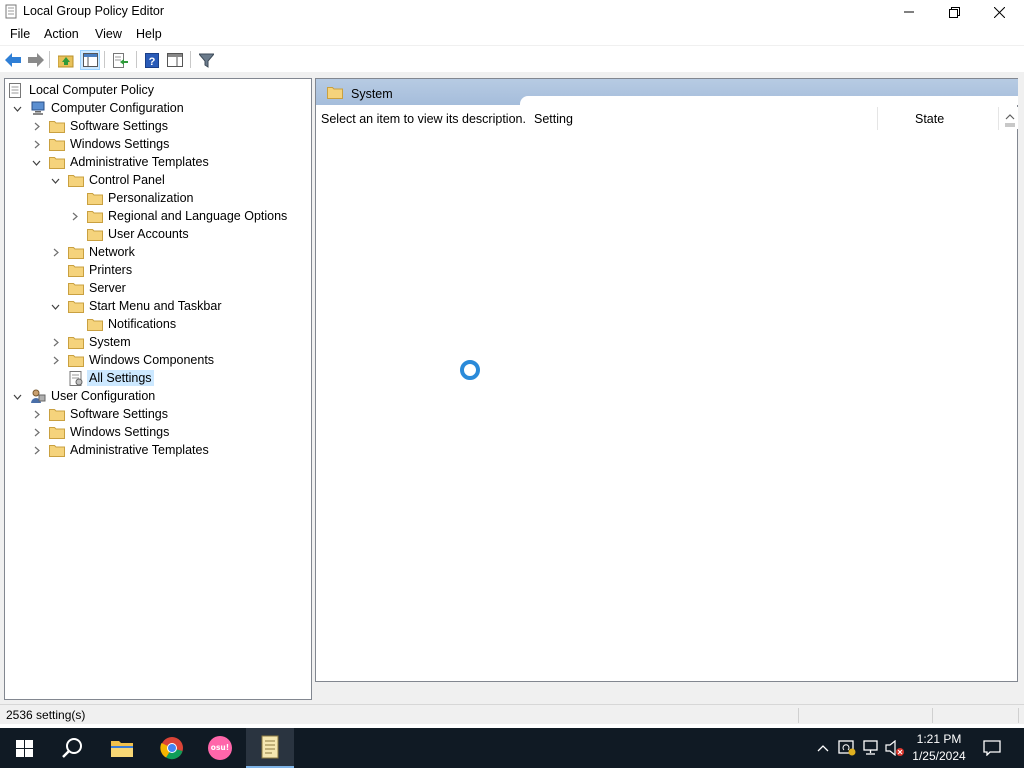 Image resolution: width=1024 pixels, height=768 pixels. I want to click on start-button, so click(24, 748).